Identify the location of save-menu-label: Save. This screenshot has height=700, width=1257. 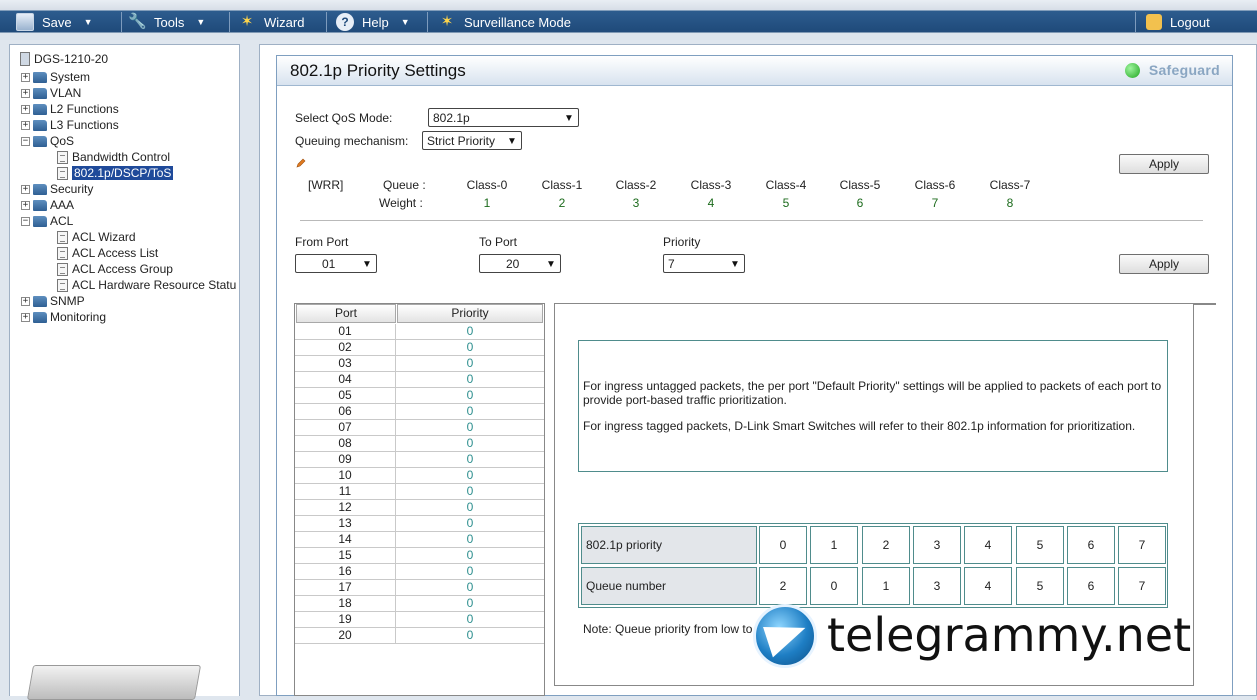
(57, 22).